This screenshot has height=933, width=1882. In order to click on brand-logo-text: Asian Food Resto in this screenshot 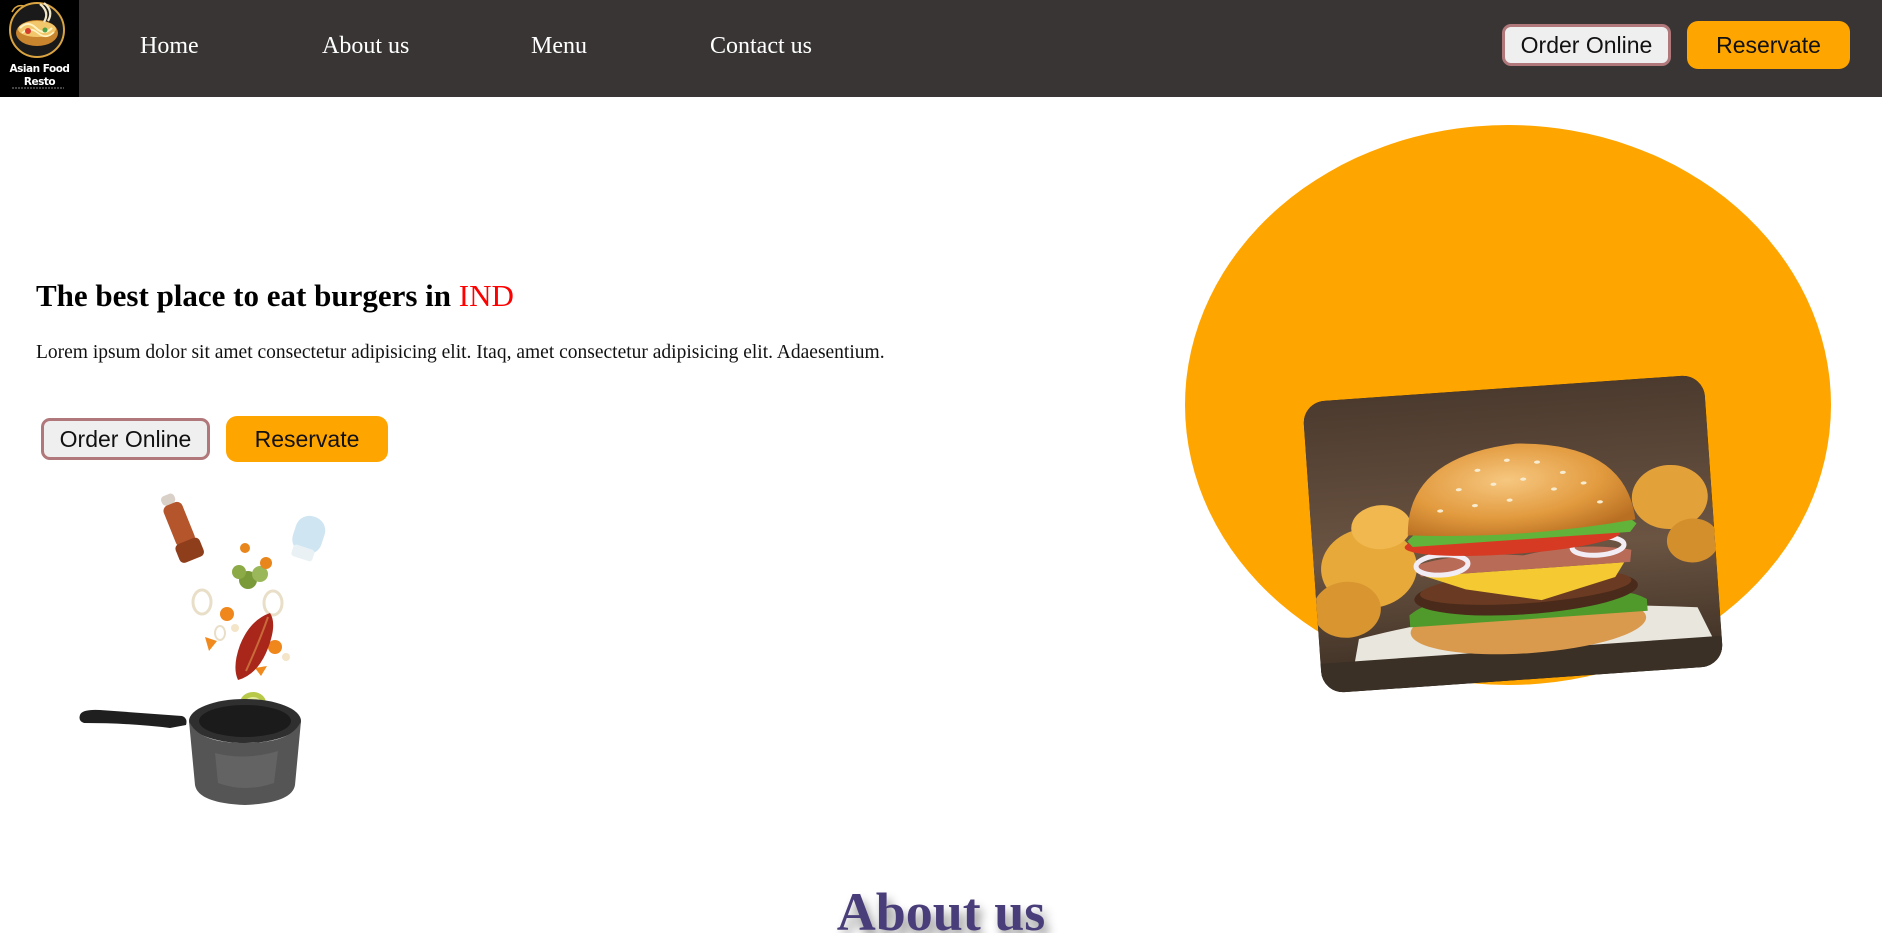, I will do `click(39, 75)`.